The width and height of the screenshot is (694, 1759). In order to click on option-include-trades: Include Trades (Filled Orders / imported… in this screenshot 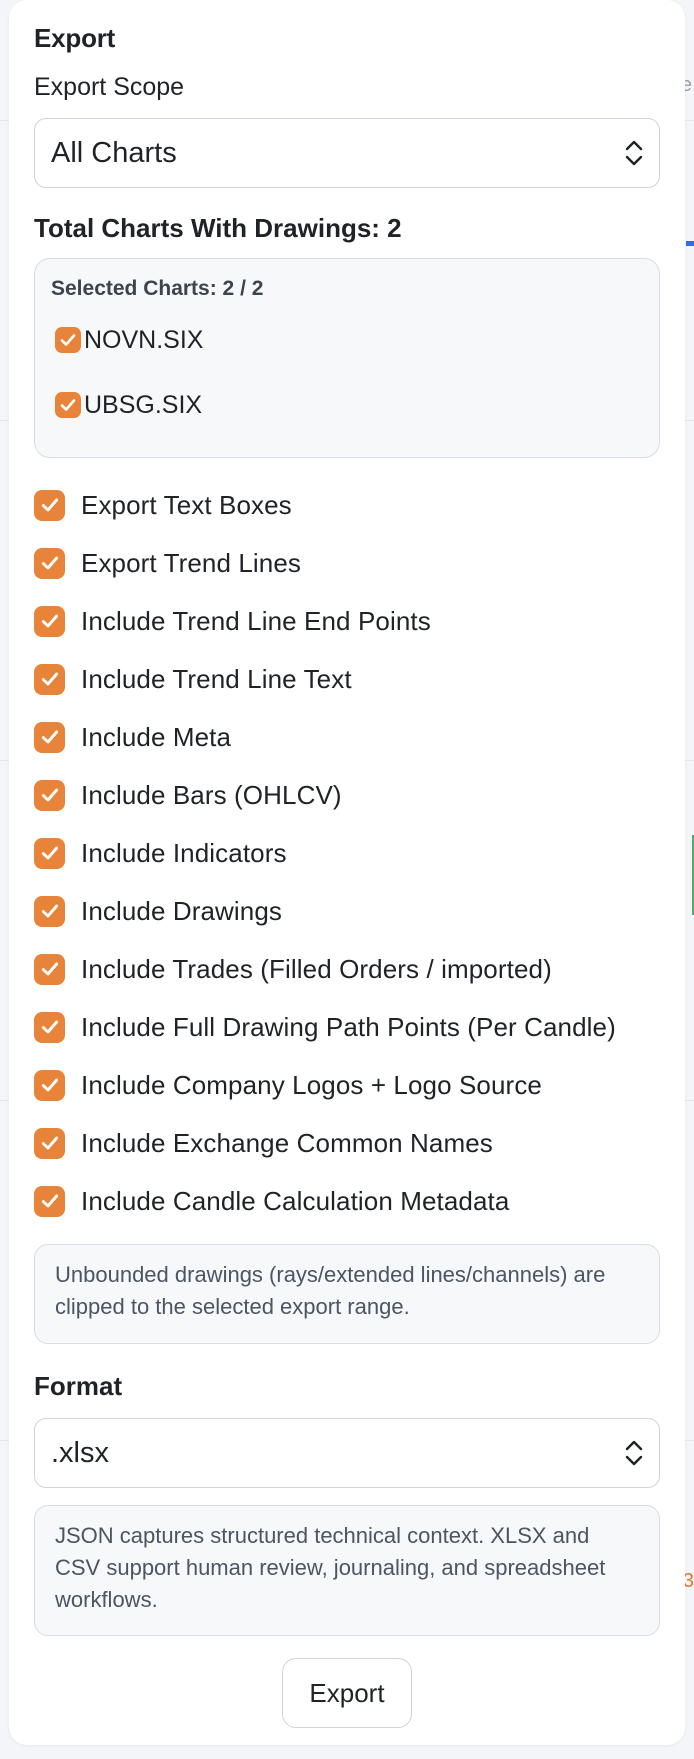, I will do `click(347, 969)`.